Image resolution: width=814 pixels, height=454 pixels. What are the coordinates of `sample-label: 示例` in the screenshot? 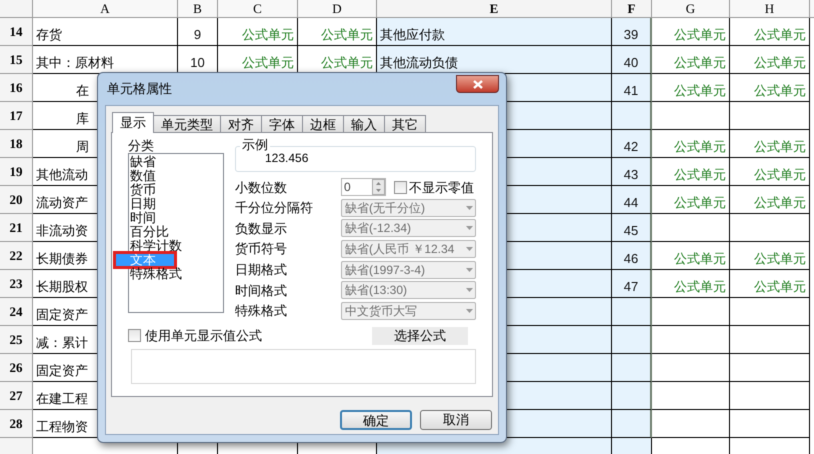 It's located at (255, 145).